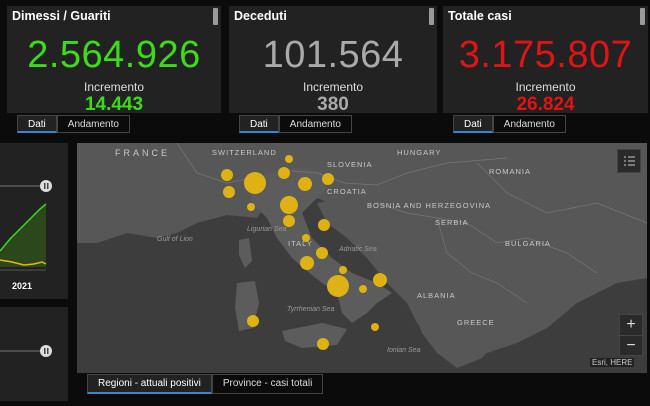  I want to click on label-ionian-sea: Ionian Sea, so click(404, 350).